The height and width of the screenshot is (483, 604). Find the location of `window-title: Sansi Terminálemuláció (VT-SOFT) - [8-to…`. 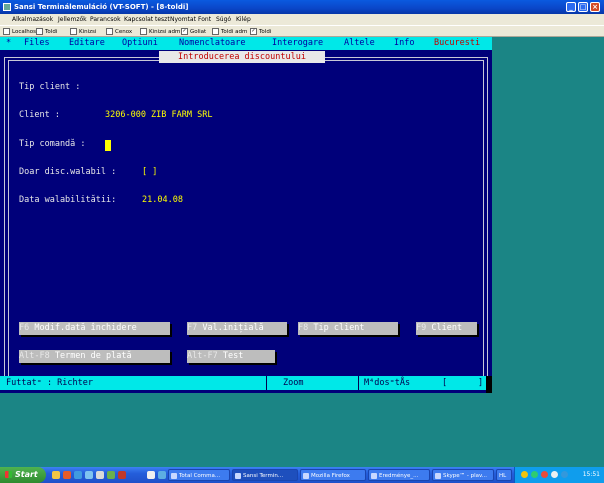

window-title: Sansi Terminálemuláció (VT-SOFT) - [8-to… is located at coordinates (101, 7).